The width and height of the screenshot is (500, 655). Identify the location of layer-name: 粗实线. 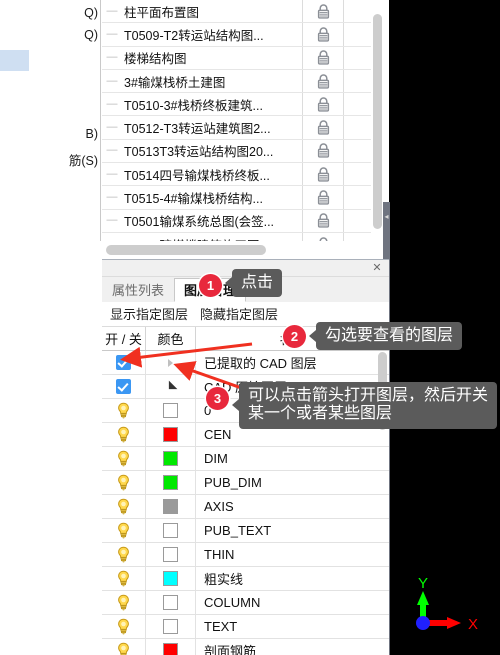
(292, 578).